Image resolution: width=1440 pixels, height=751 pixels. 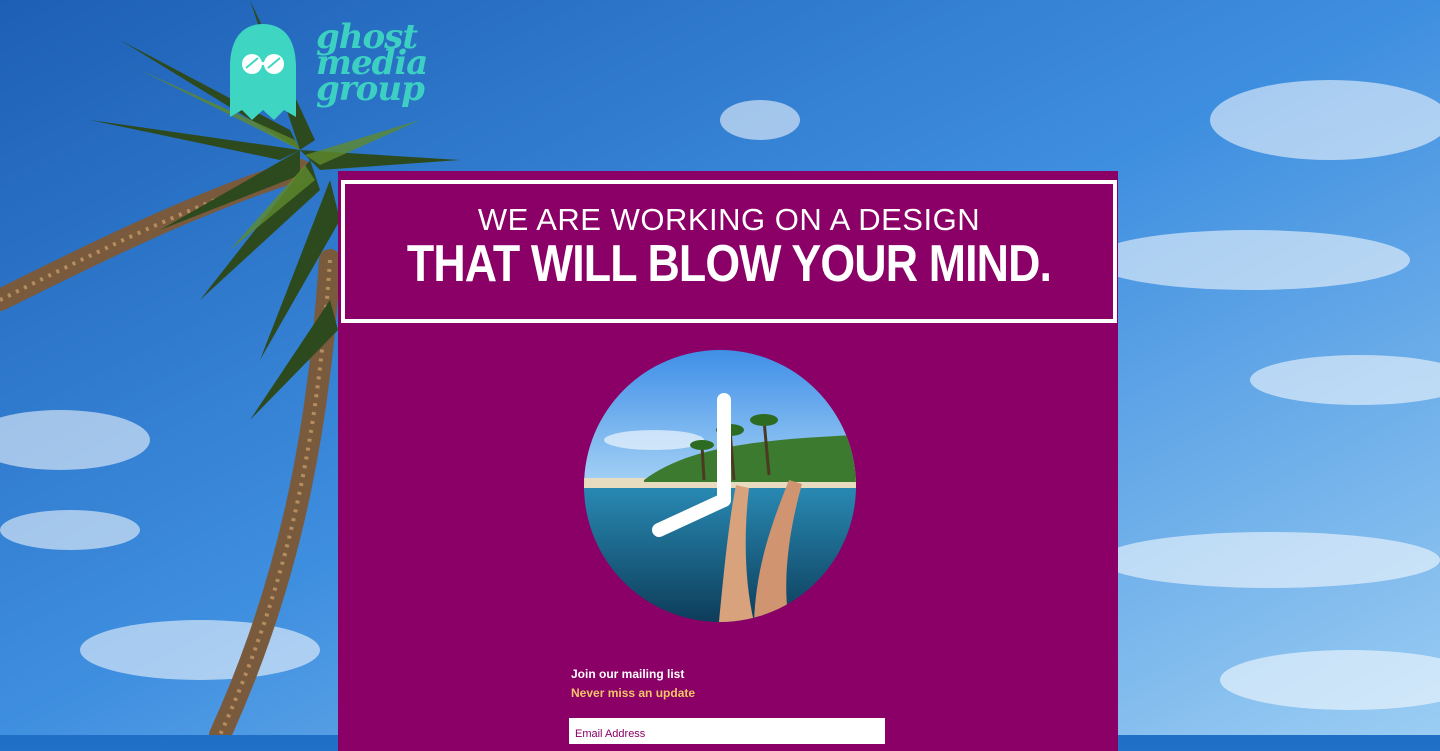 What do you see at coordinates (628, 674) in the screenshot?
I see `mailing-title: Join our mailing list` at bounding box center [628, 674].